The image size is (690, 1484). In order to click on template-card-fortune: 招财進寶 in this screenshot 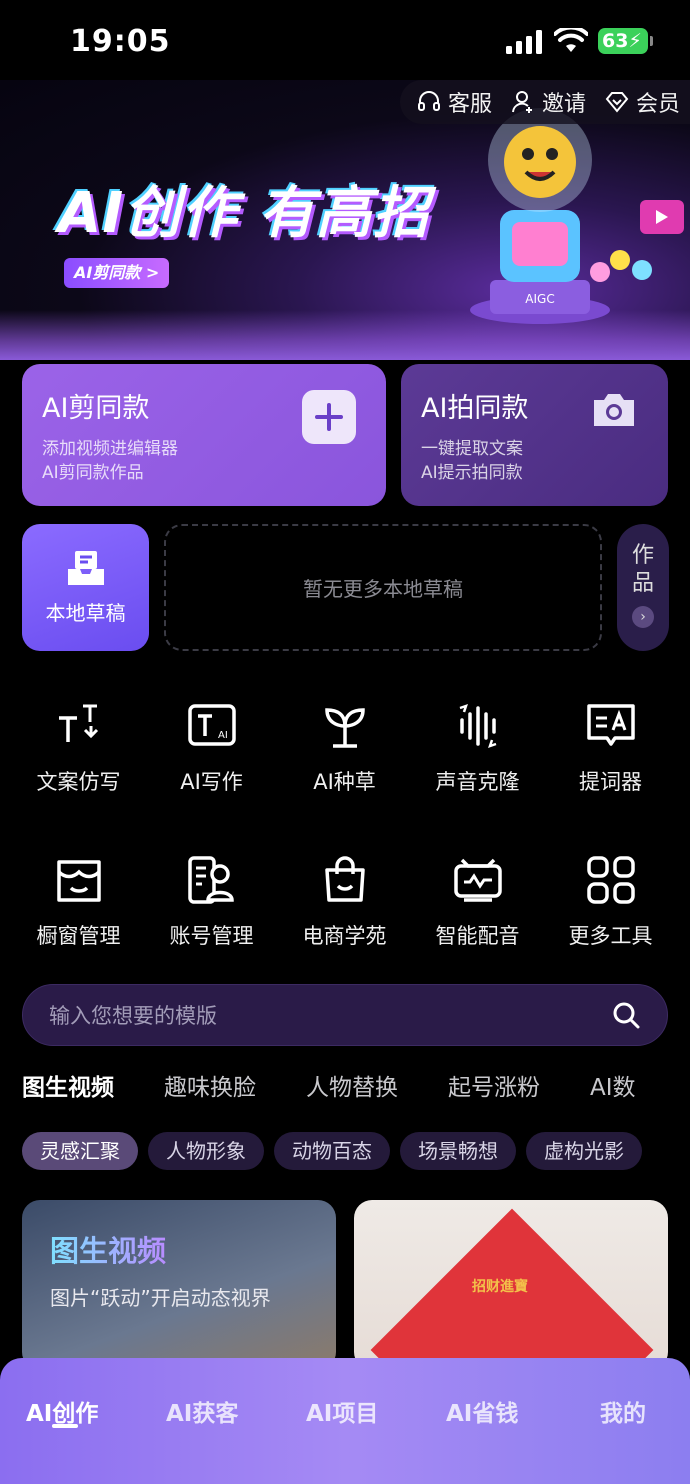, I will do `click(511, 1285)`.